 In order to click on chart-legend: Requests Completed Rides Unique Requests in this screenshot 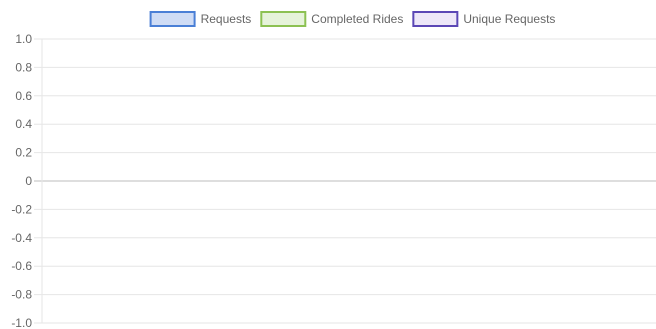, I will do `click(352, 19)`.